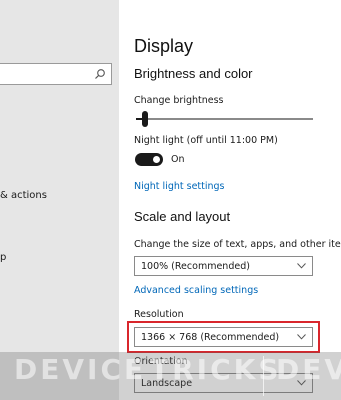 The width and height of the screenshot is (341, 400). What do you see at coordinates (178, 159) in the screenshot?
I see `night-light-state: On` at bounding box center [178, 159].